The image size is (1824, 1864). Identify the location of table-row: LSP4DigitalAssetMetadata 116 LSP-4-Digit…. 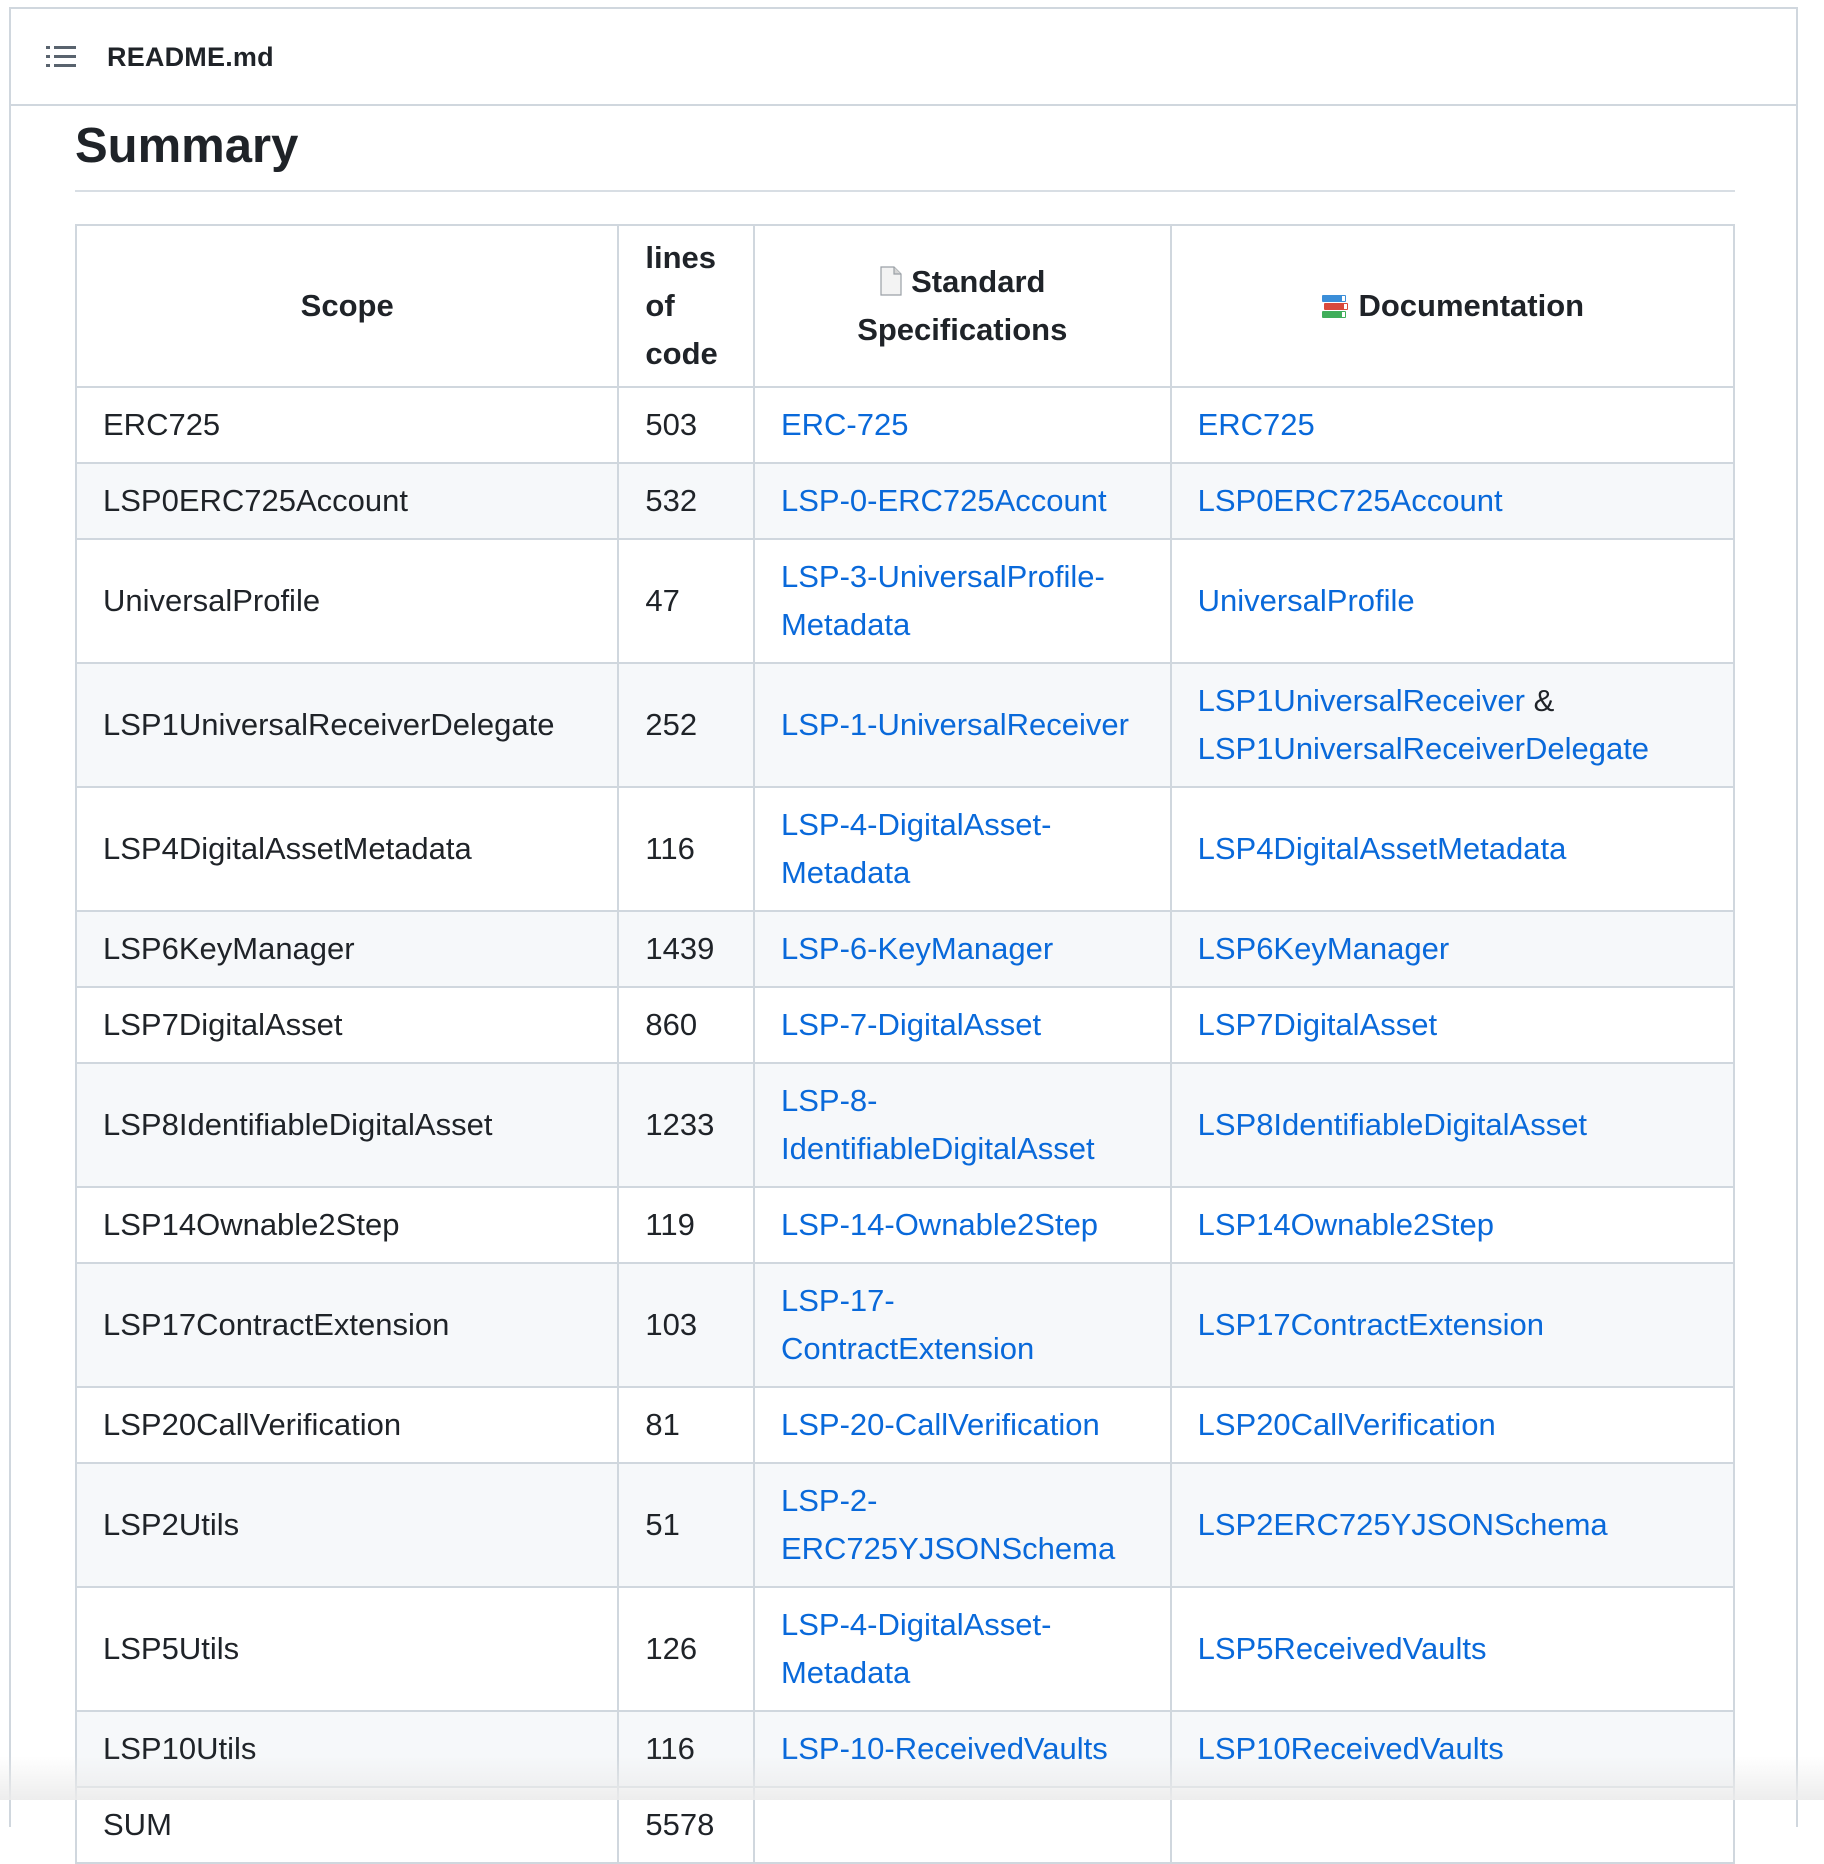
(905, 849).